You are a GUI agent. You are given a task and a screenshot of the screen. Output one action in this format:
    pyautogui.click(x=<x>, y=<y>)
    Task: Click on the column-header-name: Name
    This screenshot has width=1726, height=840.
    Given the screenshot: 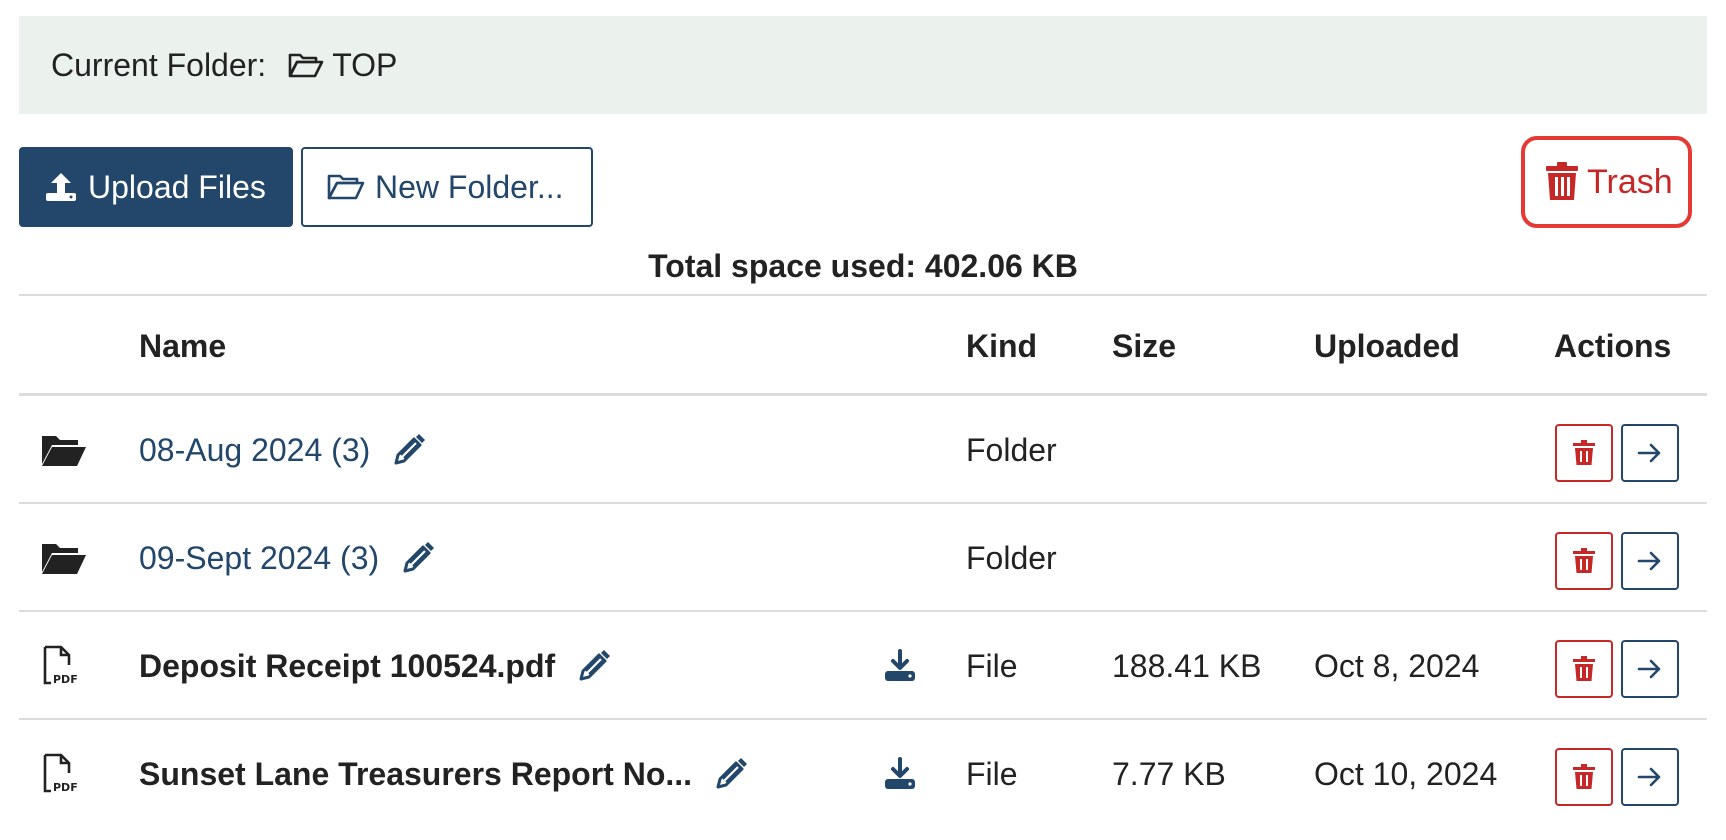 What is the action you would take?
    pyautogui.click(x=182, y=346)
    